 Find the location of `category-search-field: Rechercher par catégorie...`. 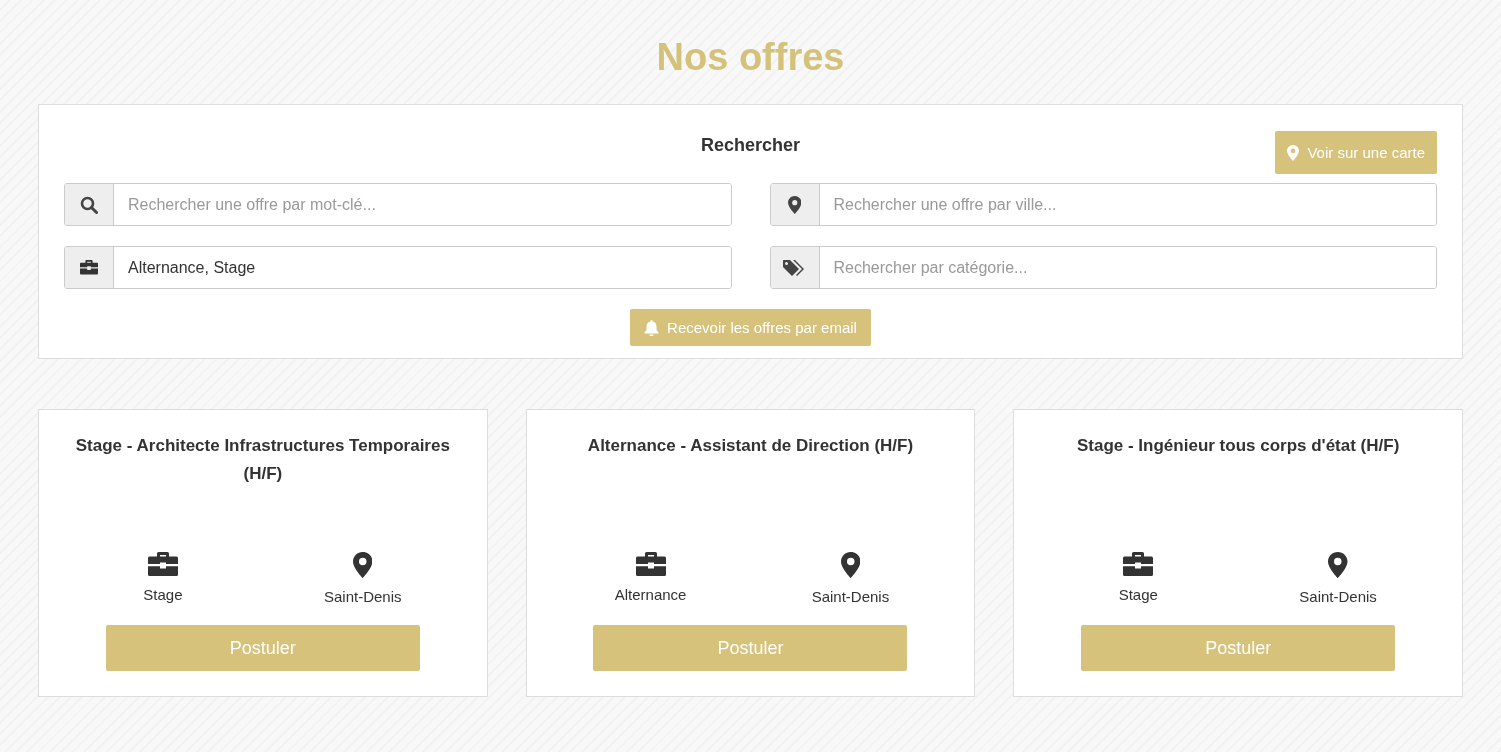

category-search-field: Rechercher par catégorie... is located at coordinates (1103, 267).